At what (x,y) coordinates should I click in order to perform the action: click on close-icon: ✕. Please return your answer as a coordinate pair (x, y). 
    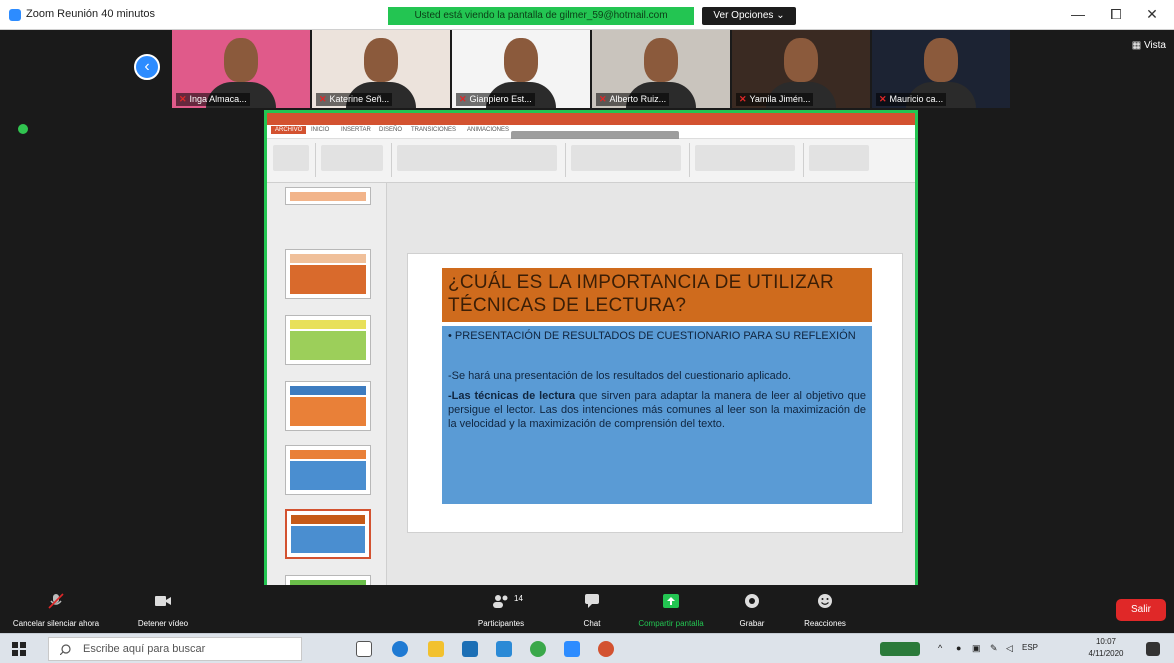
    Looking at the image, I should click on (1152, 14).